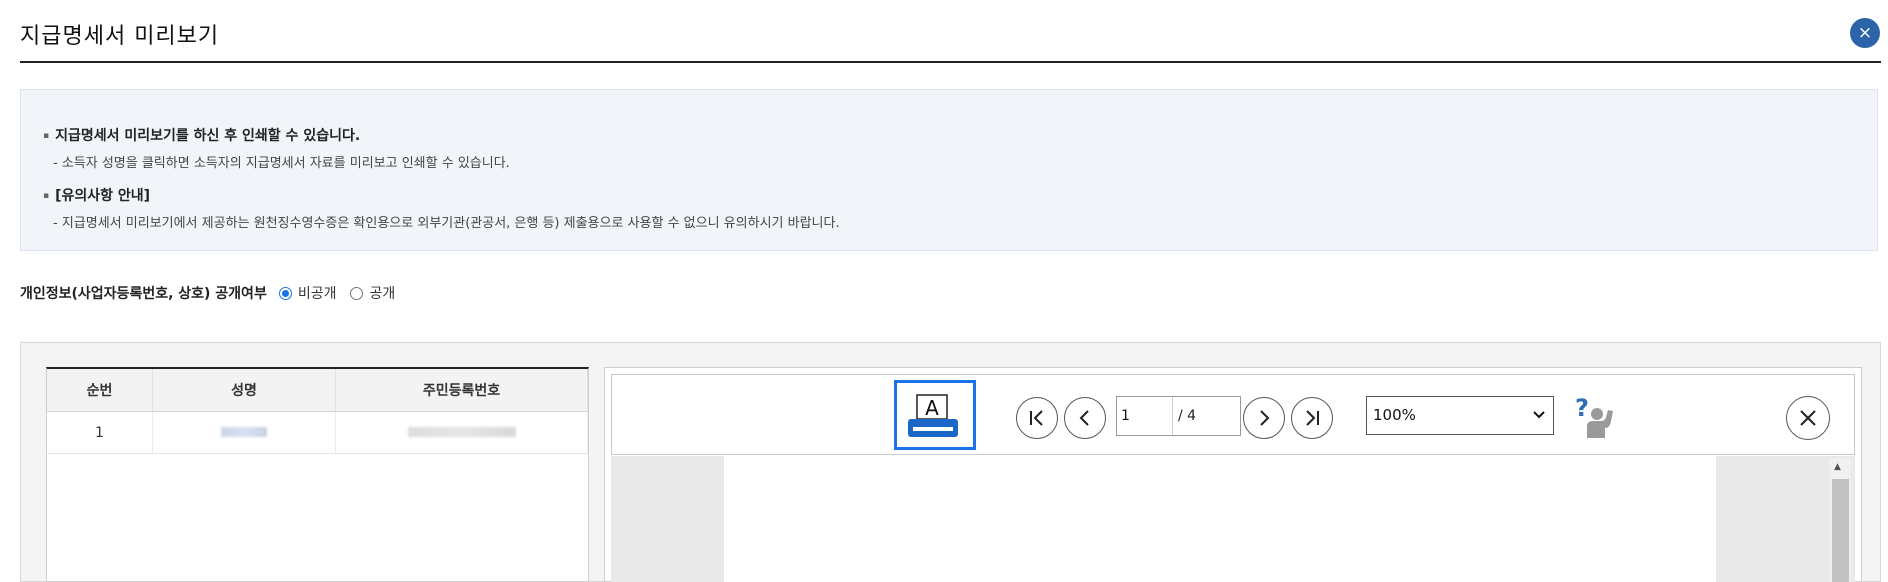  I want to click on column-header-number: 순번, so click(100, 390).